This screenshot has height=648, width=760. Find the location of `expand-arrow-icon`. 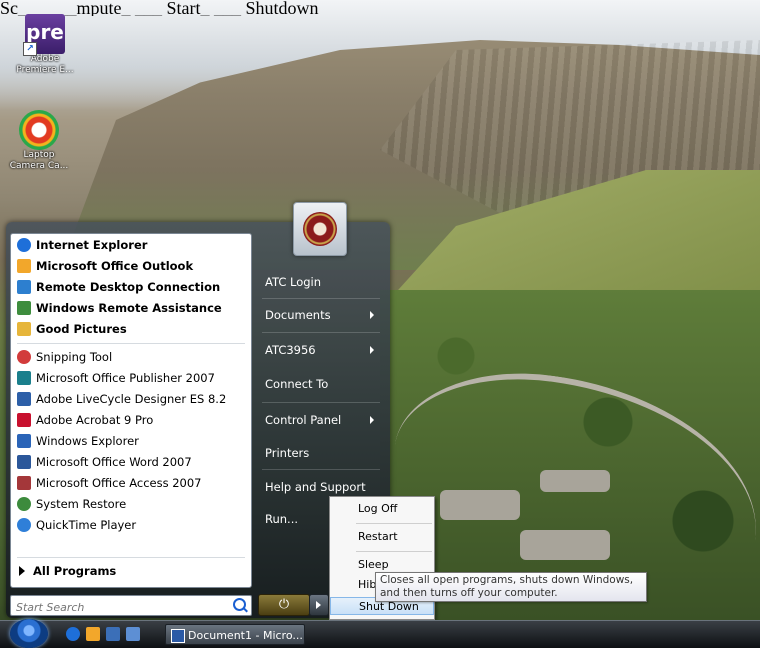

expand-arrow-icon is located at coordinates (22, 571).